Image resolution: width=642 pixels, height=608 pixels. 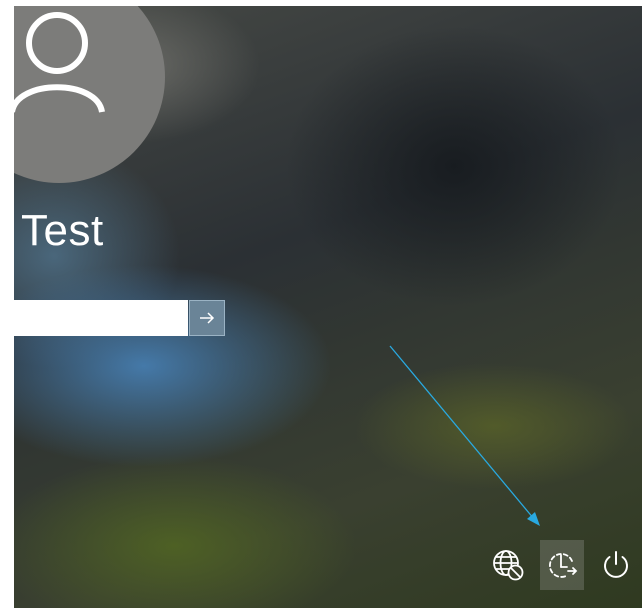 I want to click on power-button, so click(x=616, y=565).